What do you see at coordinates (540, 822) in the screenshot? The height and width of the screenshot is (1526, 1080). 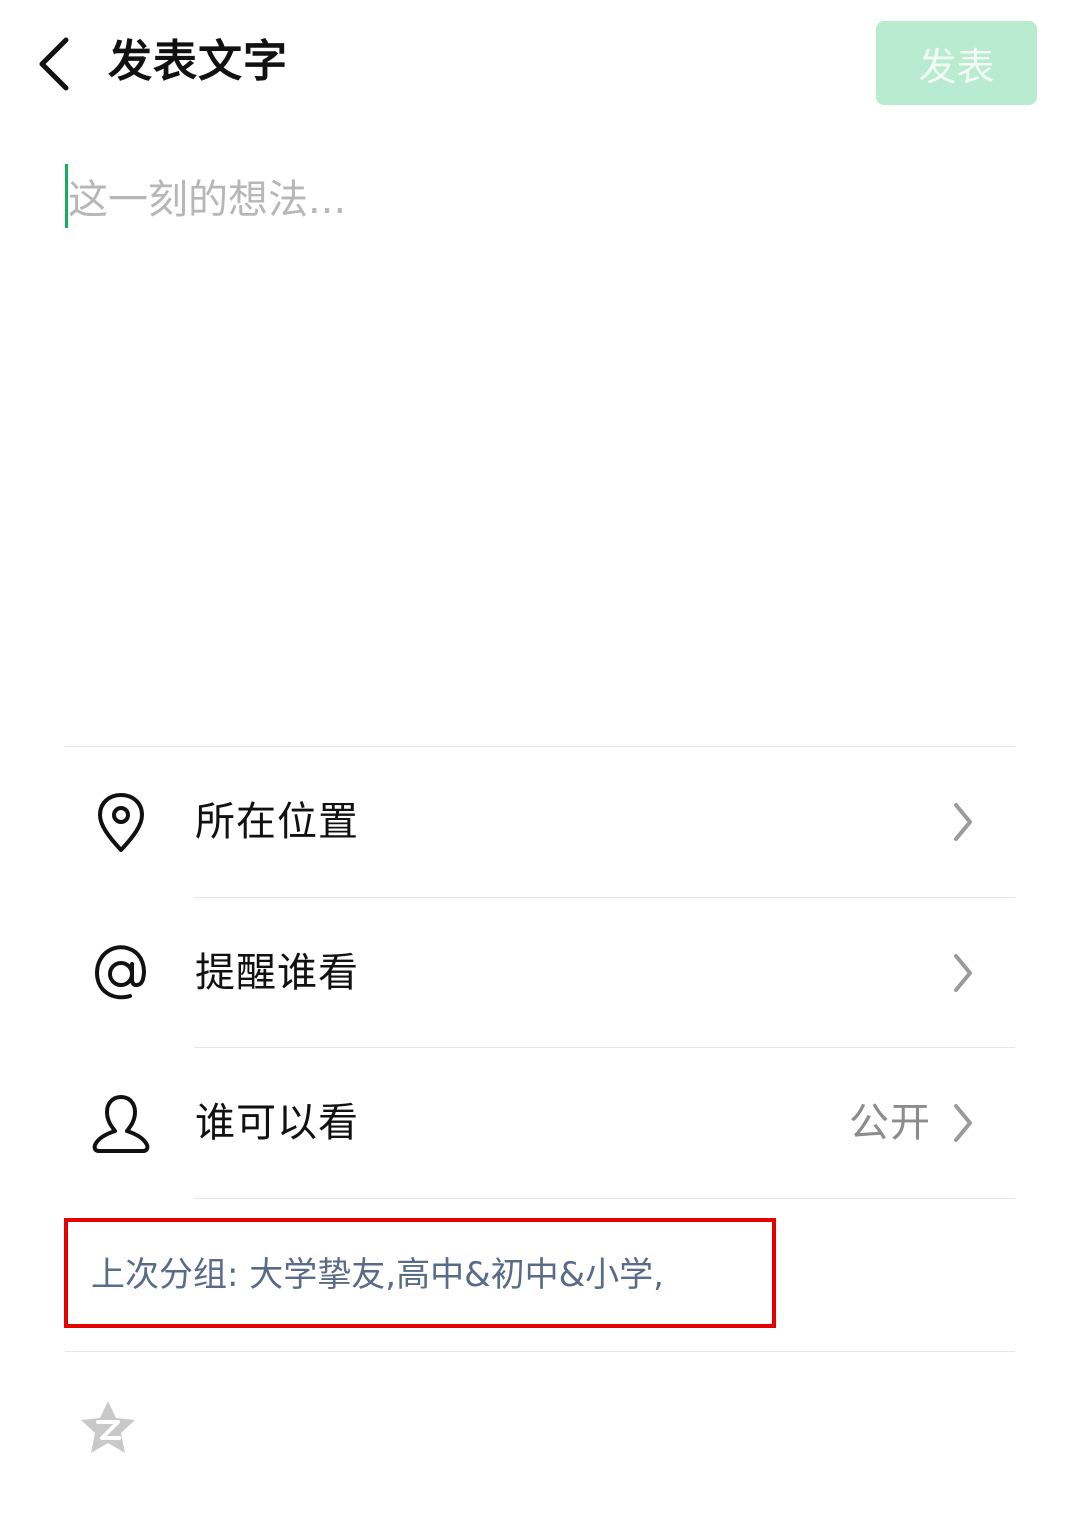 I see `menu-item-location: 所在位置` at bounding box center [540, 822].